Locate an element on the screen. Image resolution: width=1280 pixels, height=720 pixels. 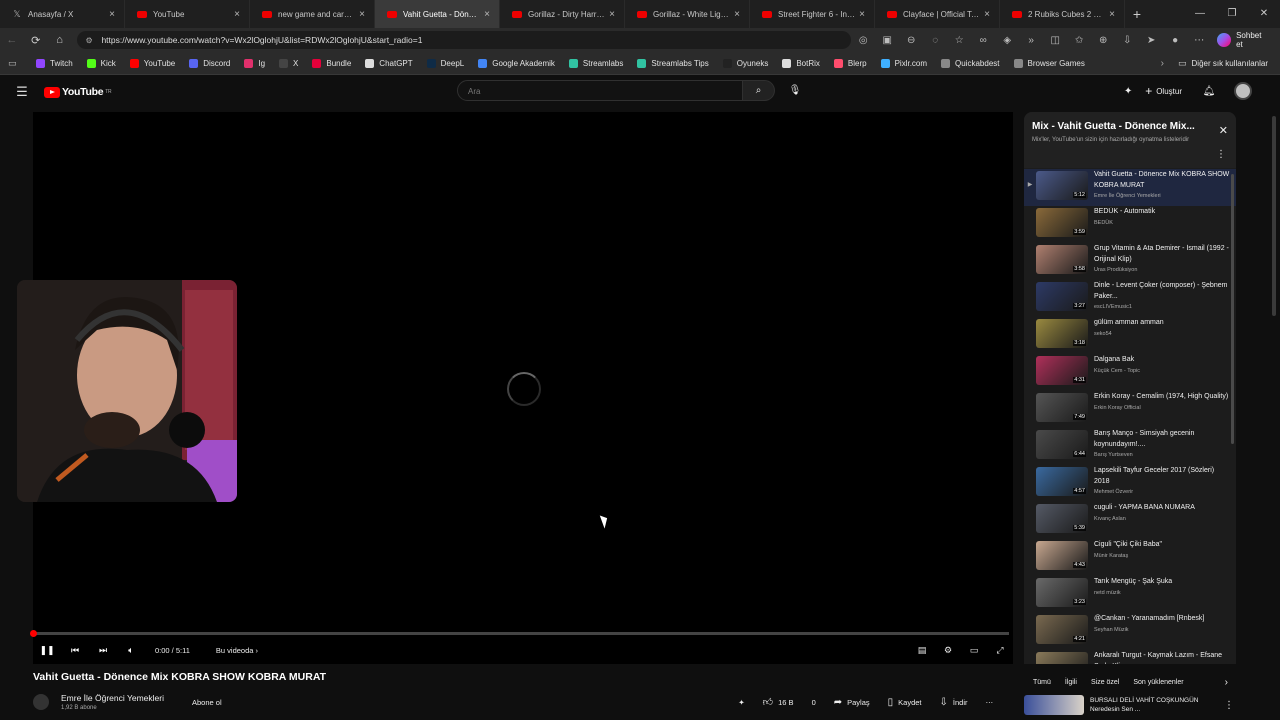
chevron-right-icon: › is located at coordinates (1162, 63).